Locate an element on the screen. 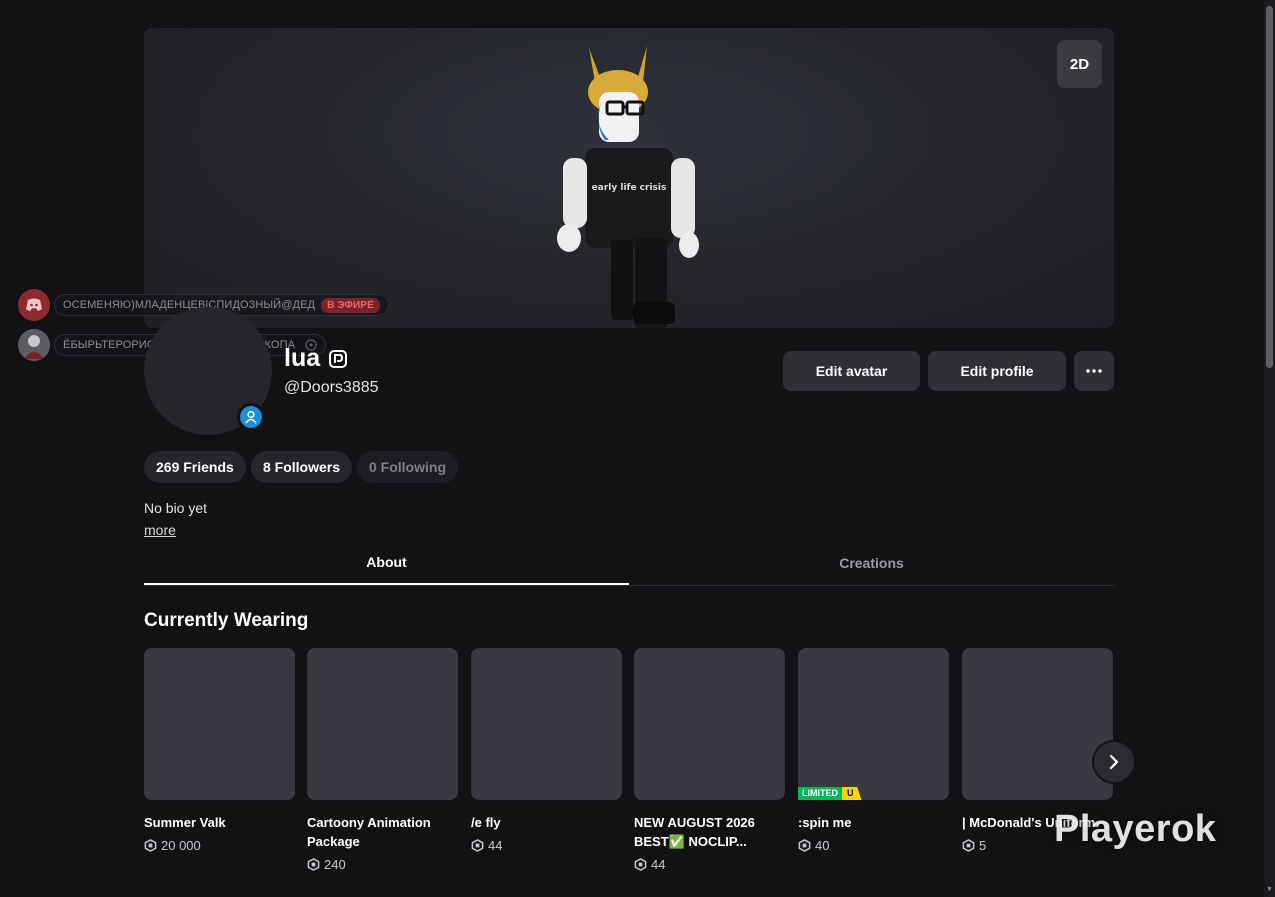  item-price-value: 20 000 is located at coordinates (181, 845).